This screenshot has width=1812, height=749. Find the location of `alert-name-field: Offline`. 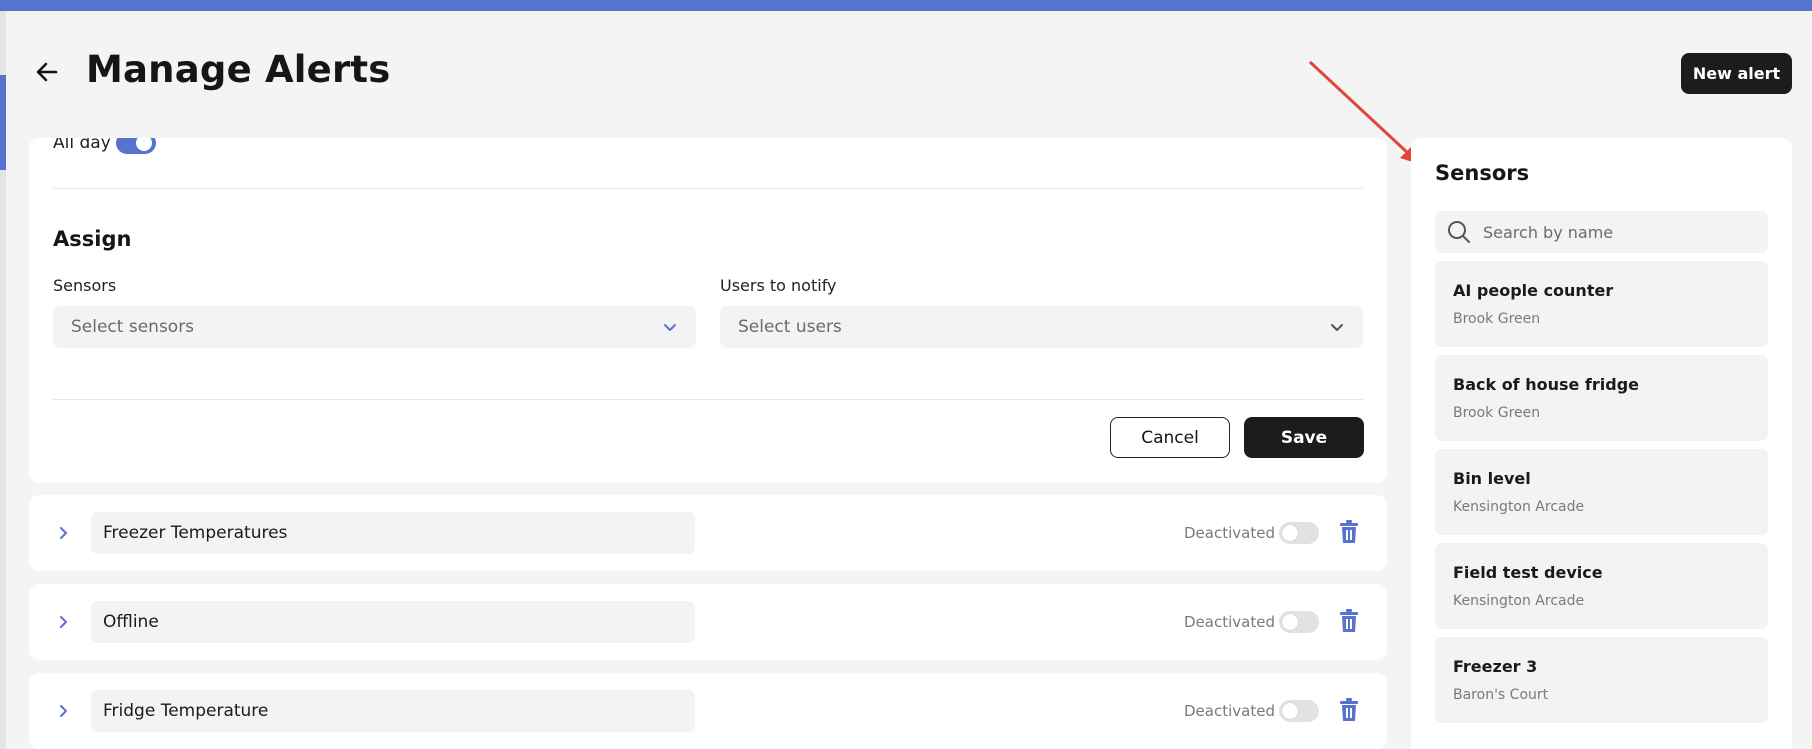

alert-name-field: Offline is located at coordinates (393, 622).